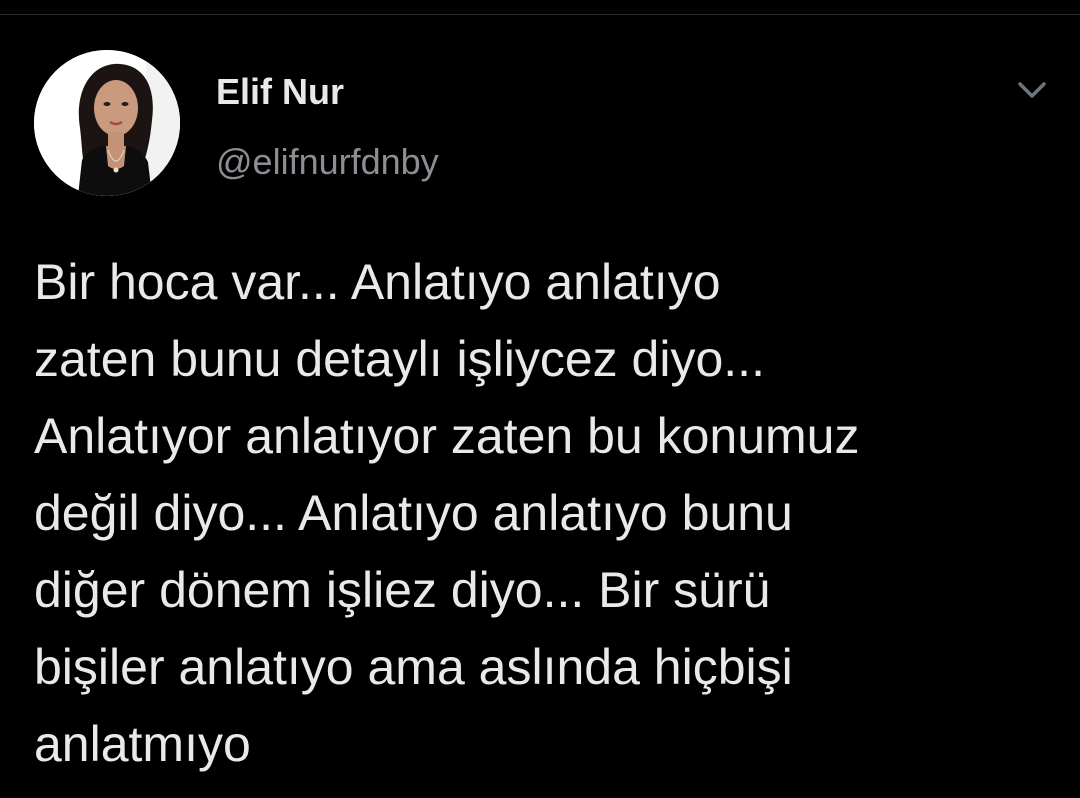  I want to click on tweet-menu-button, so click(1032, 91).